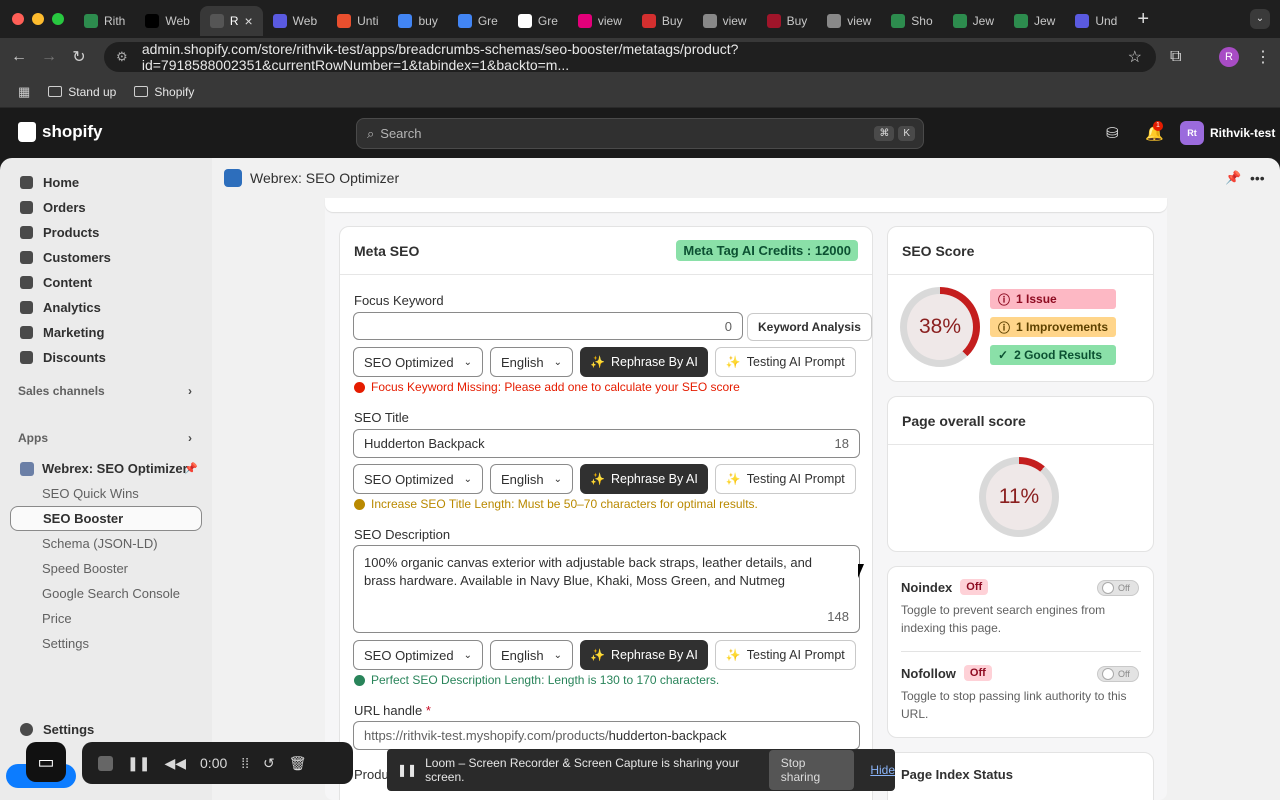  What do you see at coordinates (597, 479) in the screenshot?
I see `magic-wand-icon: ✨` at bounding box center [597, 479].